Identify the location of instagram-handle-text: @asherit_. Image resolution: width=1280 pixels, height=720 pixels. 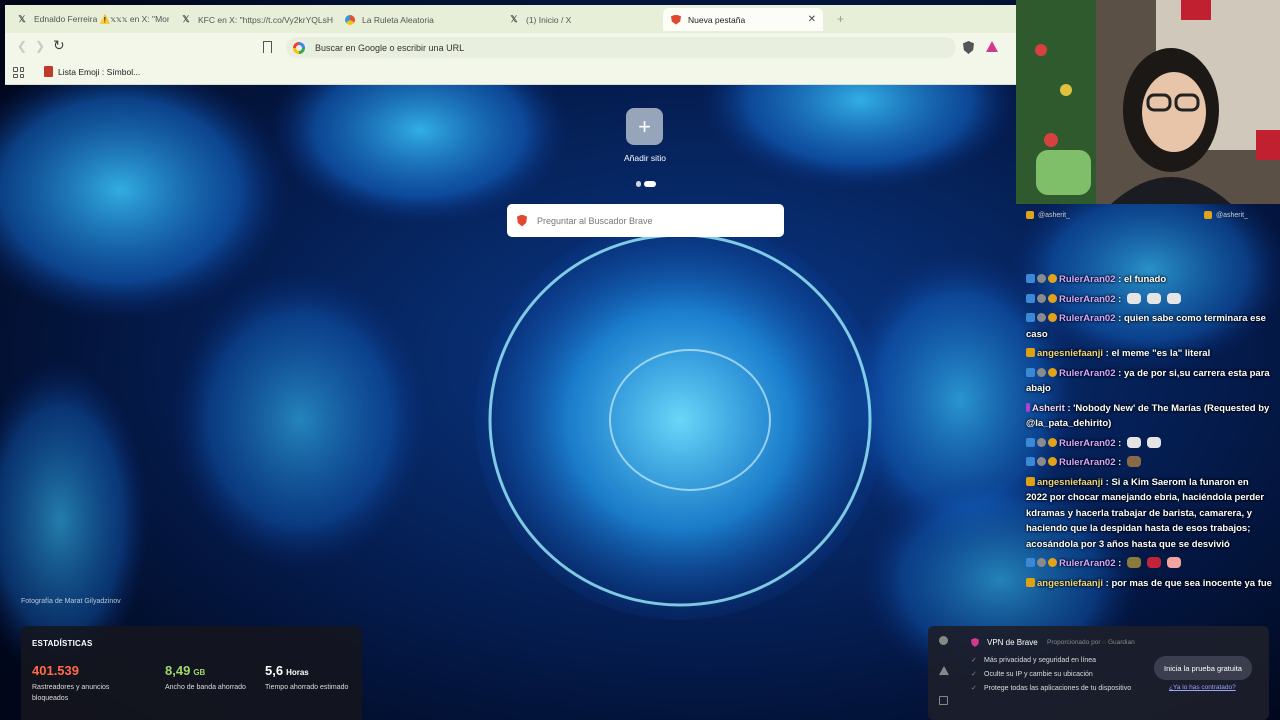
(1054, 215).